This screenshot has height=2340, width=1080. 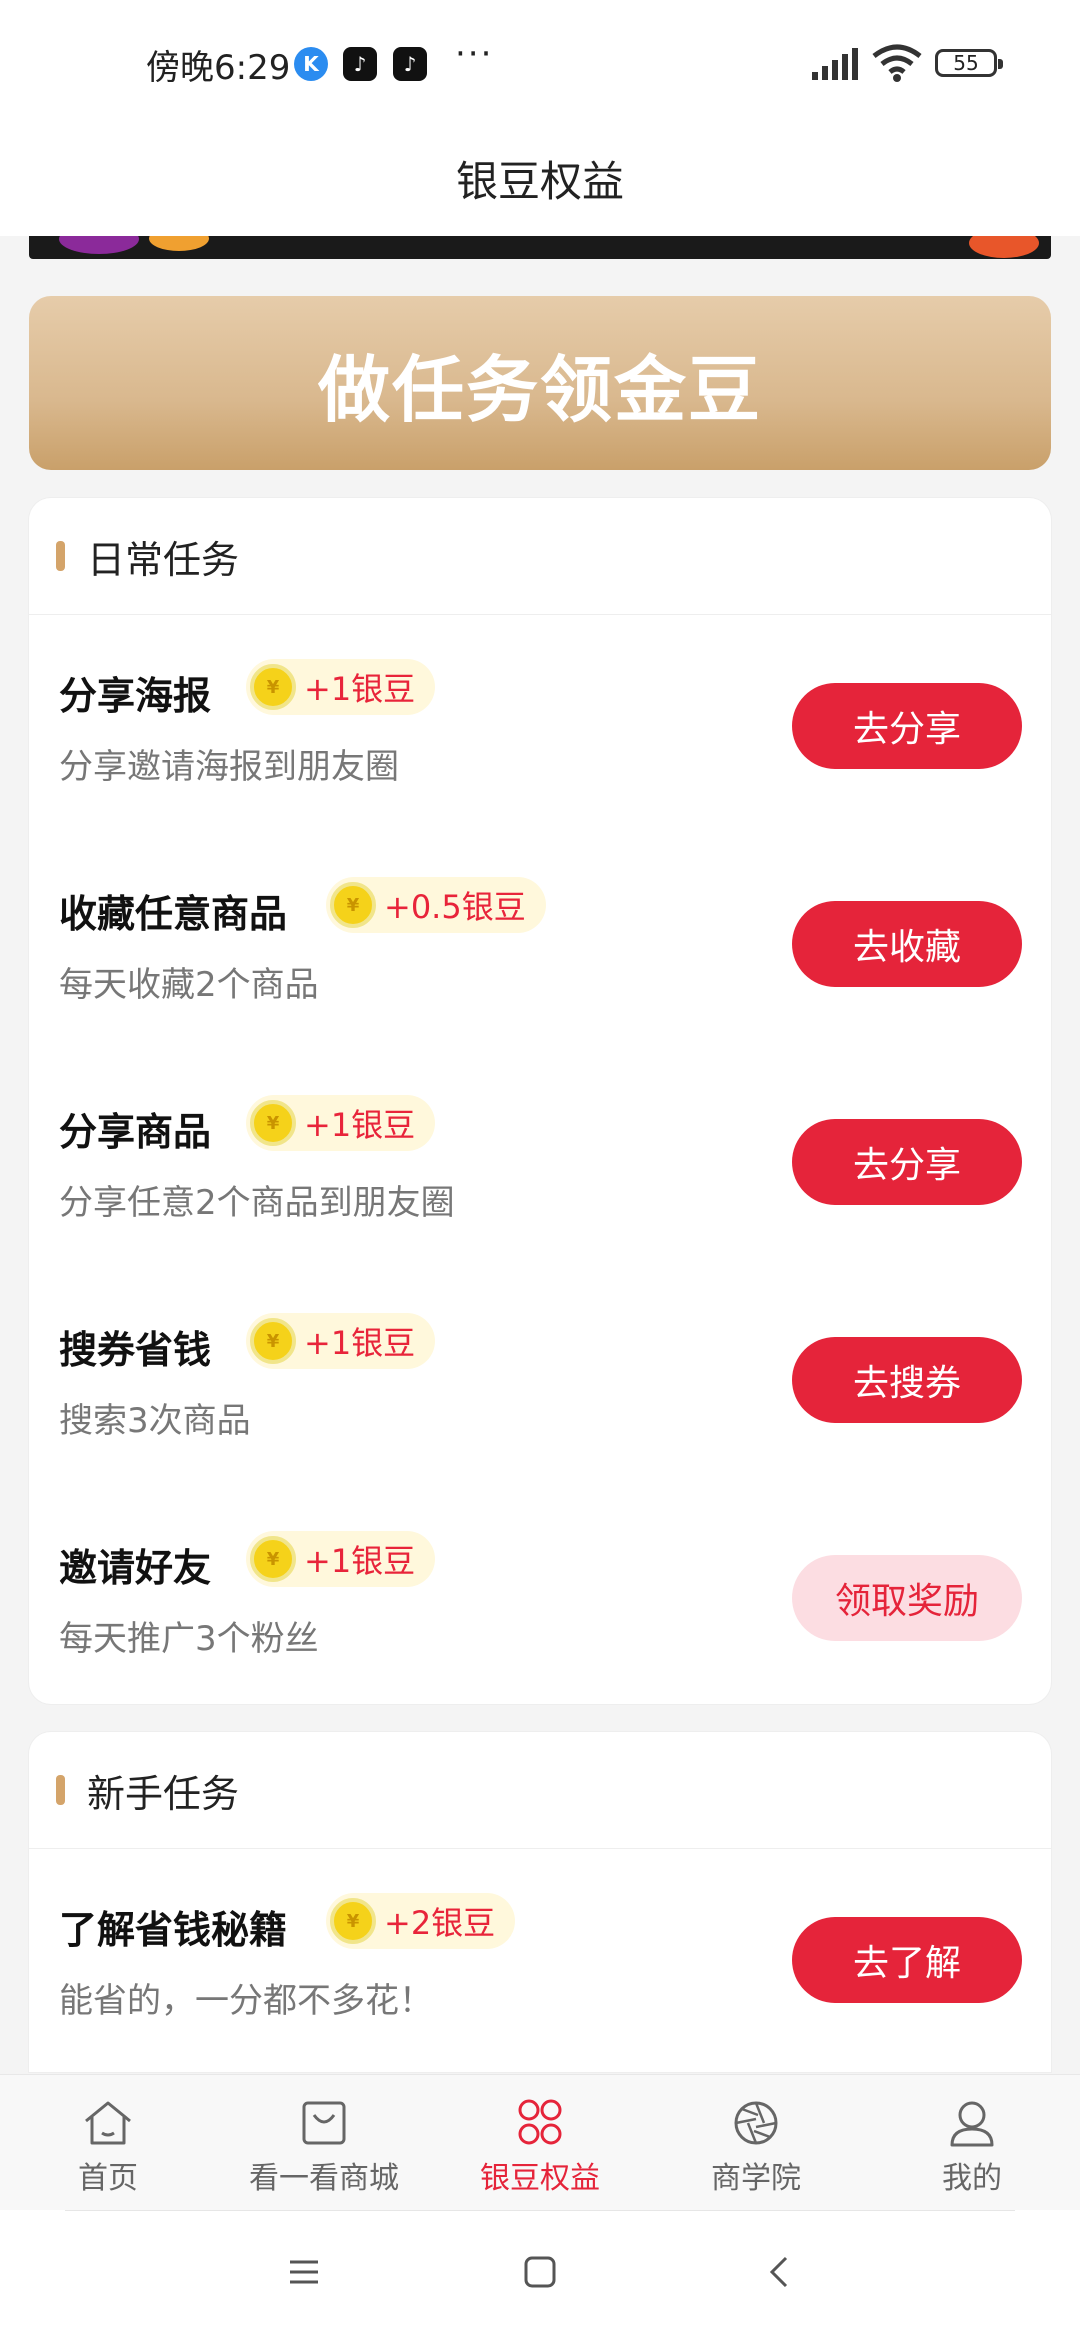 I want to click on tab-silver-bean: 银豆权益, so click(x=540, y=2143).